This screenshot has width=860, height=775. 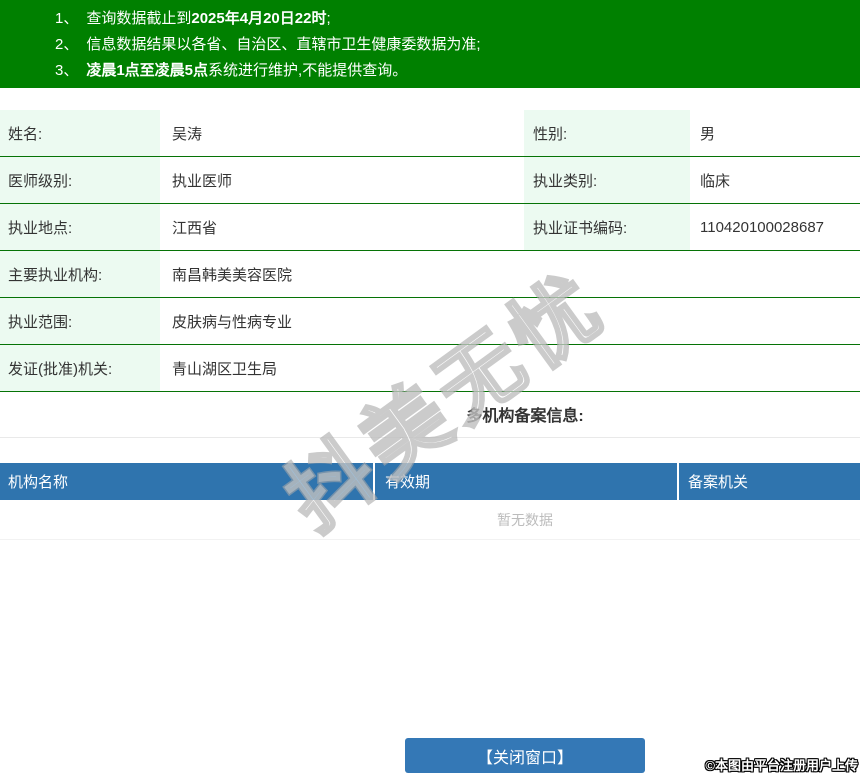 What do you see at coordinates (762, 227) in the screenshot?
I see `certificate-number-value: 110420100028687` at bounding box center [762, 227].